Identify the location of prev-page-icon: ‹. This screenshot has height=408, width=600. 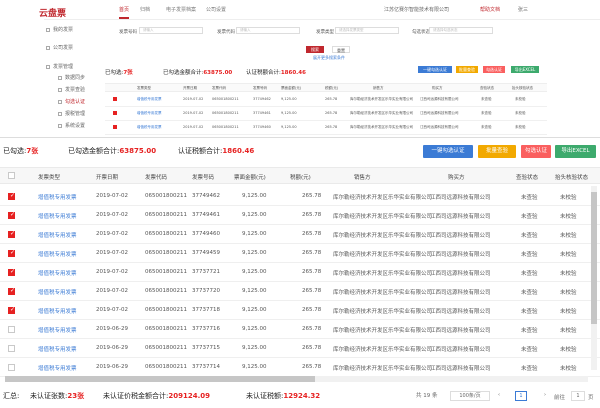
(499, 396).